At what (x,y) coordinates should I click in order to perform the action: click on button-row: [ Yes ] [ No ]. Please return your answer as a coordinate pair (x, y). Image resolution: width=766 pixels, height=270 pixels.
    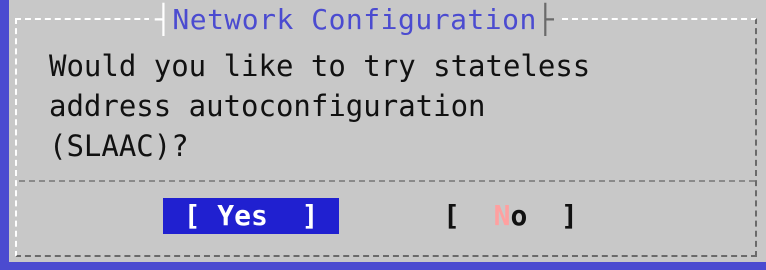
    Looking at the image, I should click on (387, 216).